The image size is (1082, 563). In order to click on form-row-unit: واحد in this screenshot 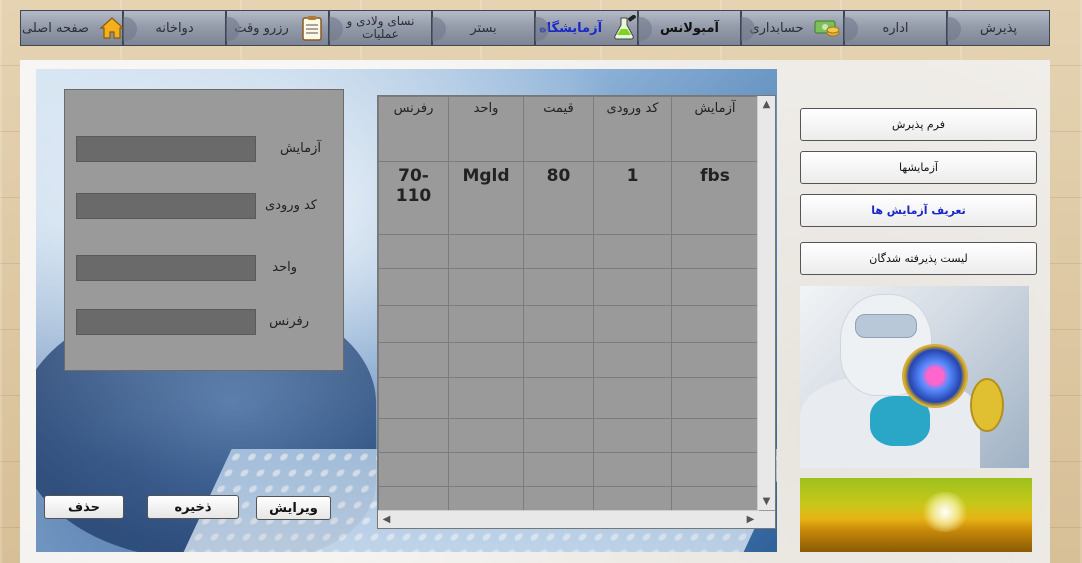, I will do `click(205, 269)`.